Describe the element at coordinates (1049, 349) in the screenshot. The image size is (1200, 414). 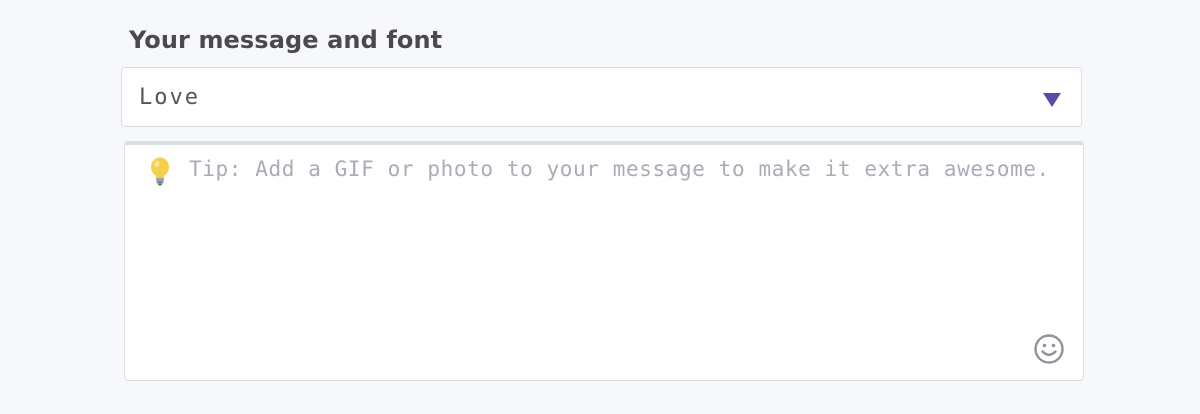
I see `smiley-icon` at that location.